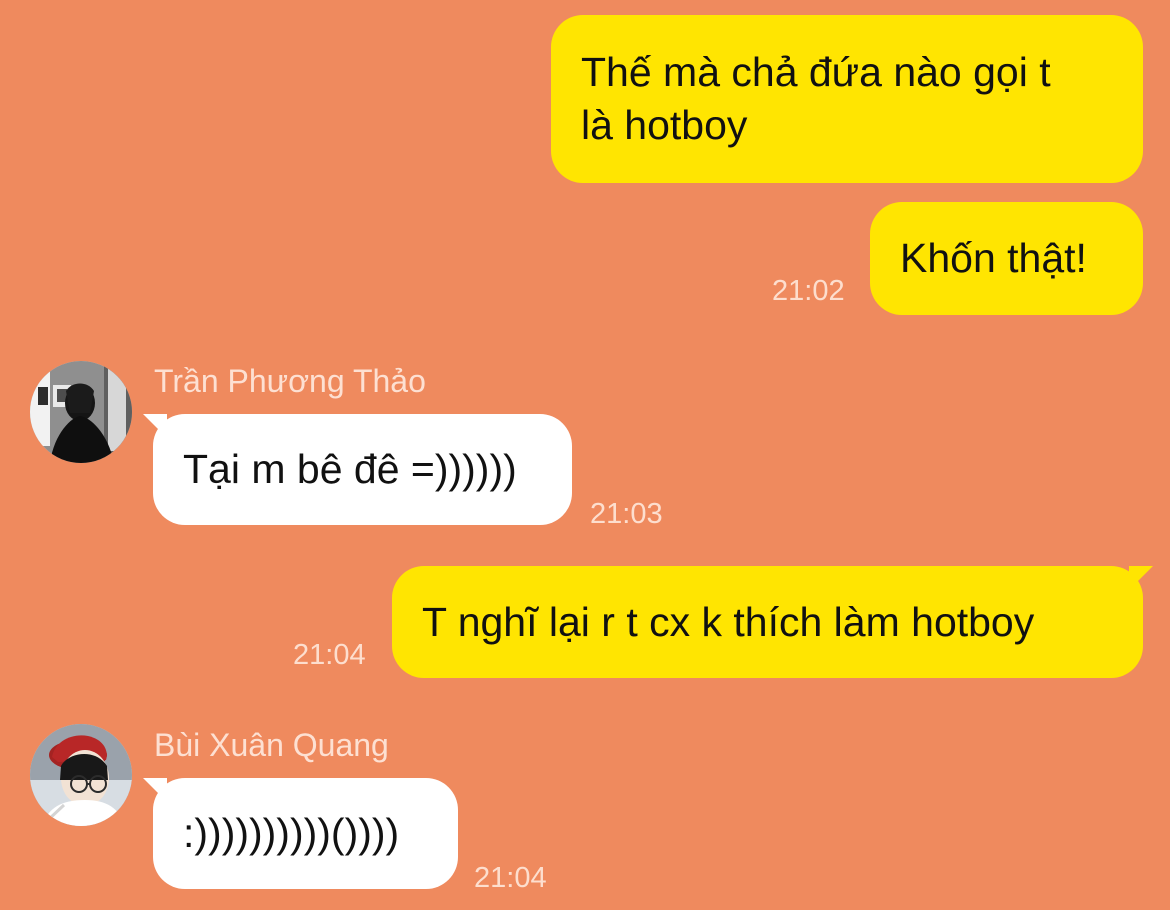 This screenshot has height=910, width=1170. What do you see at coordinates (993, 258) in the screenshot?
I see `my-message-text: Khốn thật!` at bounding box center [993, 258].